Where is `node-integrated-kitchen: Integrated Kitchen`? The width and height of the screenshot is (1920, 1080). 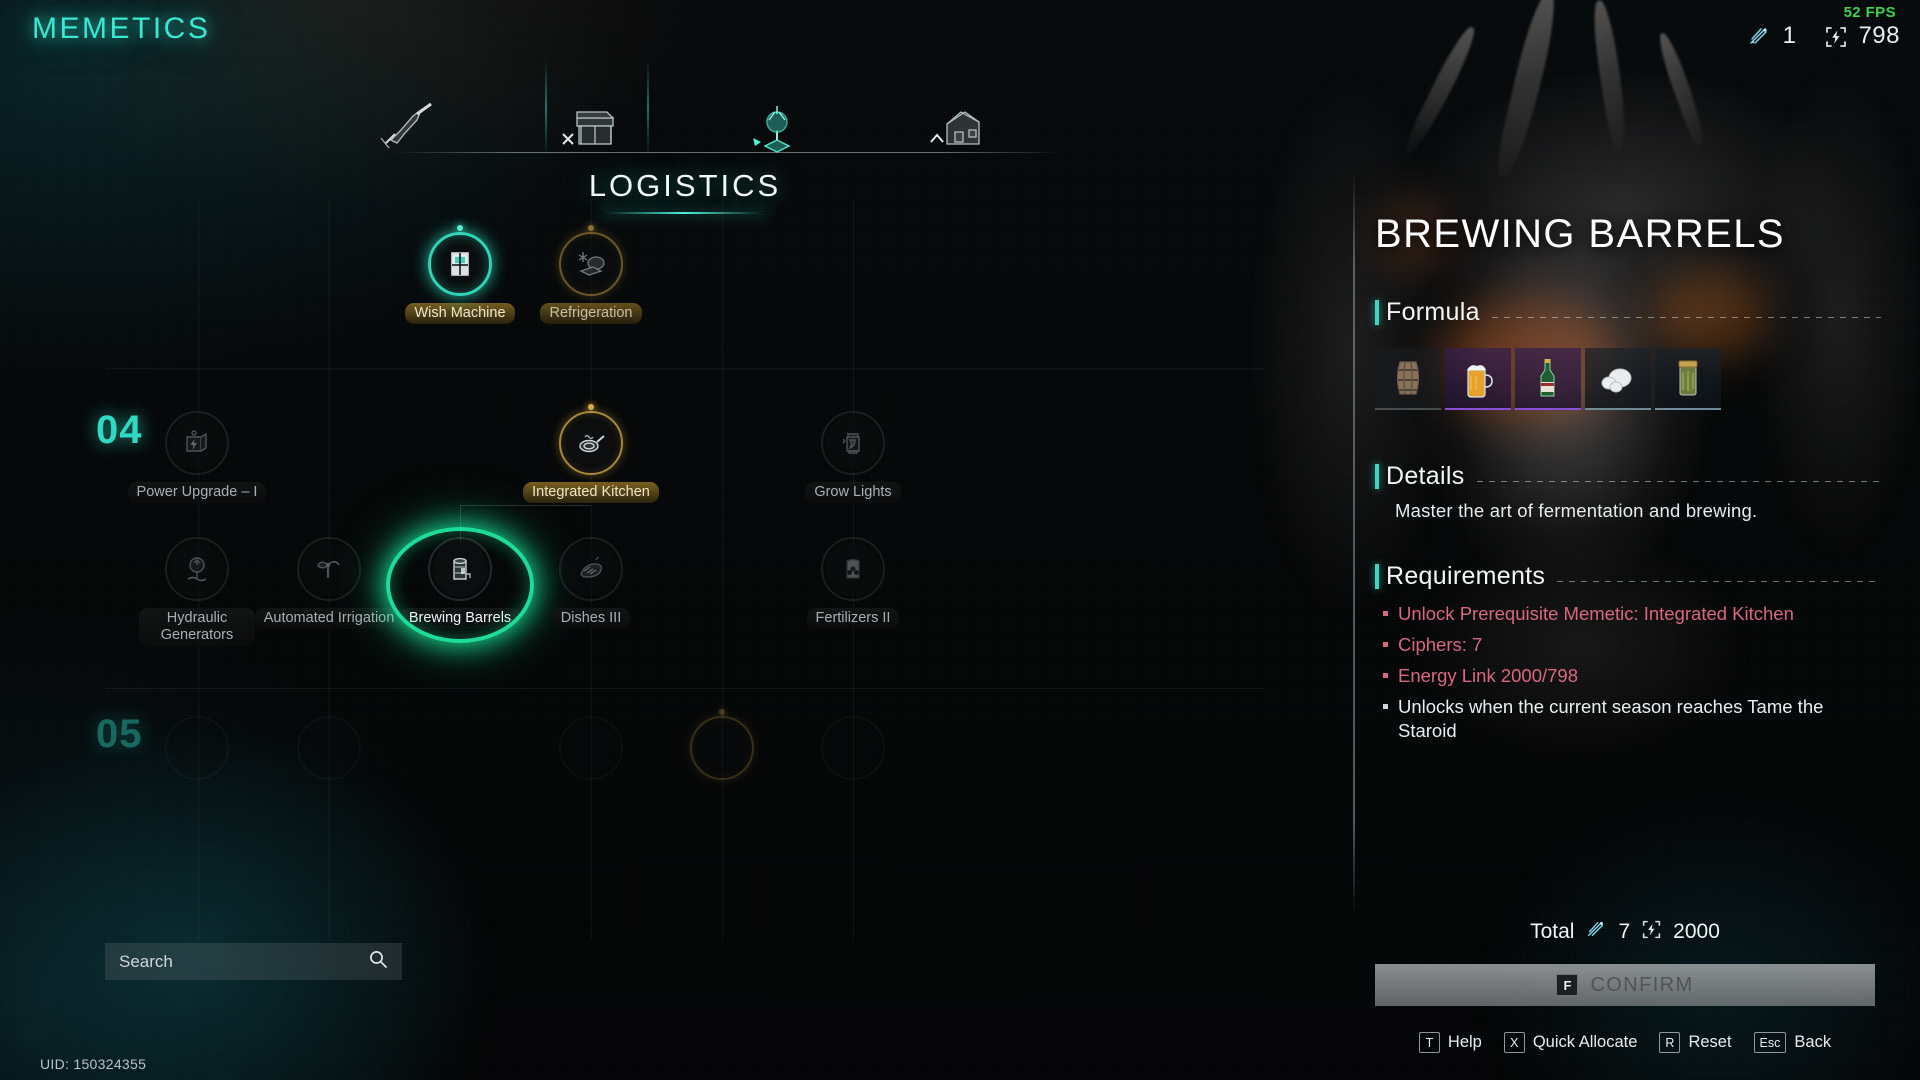
node-integrated-kitchen: Integrated Kitchen is located at coordinates (591, 453).